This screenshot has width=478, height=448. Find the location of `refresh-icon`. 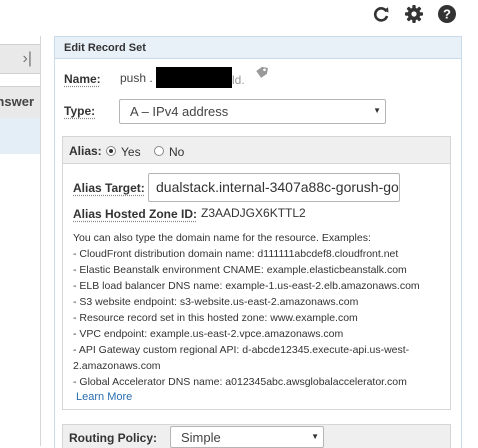

refresh-icon is located at coordinates (381, 14).